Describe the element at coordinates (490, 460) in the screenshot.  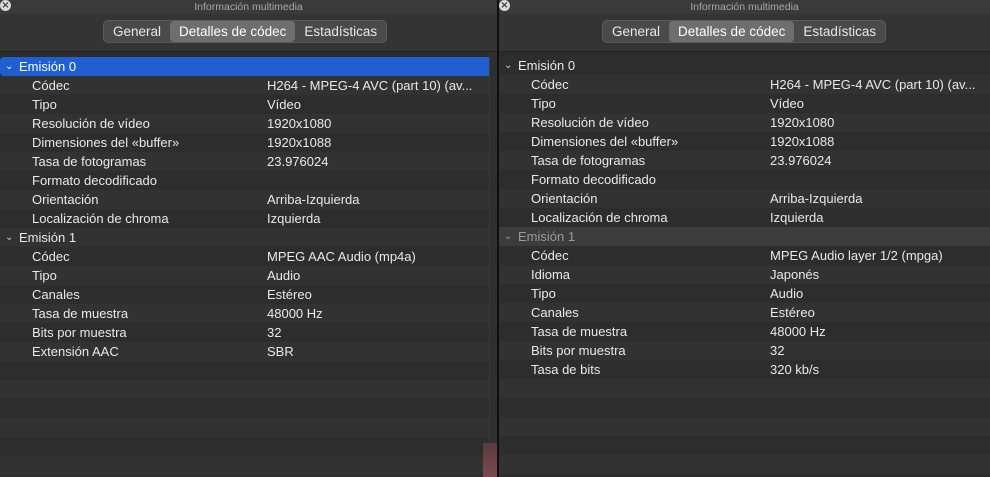
I see `wallpaper-corner` at that location.